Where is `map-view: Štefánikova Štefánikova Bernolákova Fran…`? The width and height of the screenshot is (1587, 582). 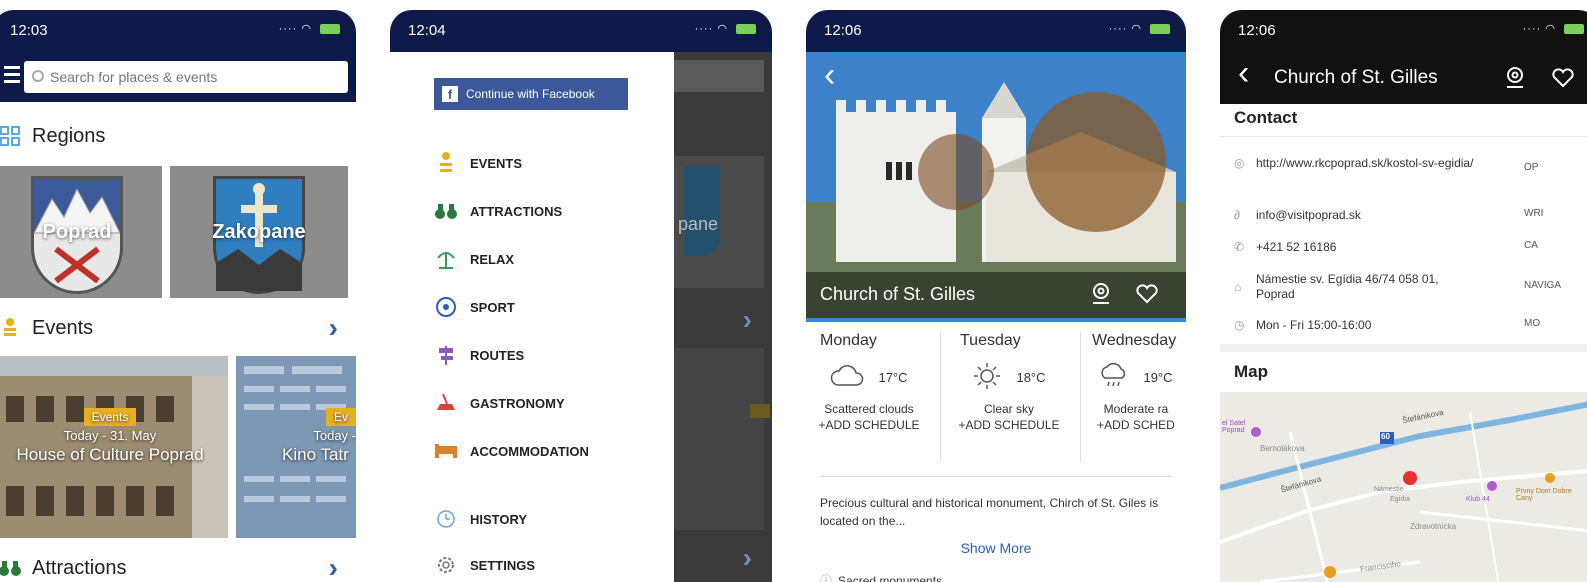 map-view: Štefánikova Štefánikova Bernolákova Fran… is located at coordinates (1403, 487).